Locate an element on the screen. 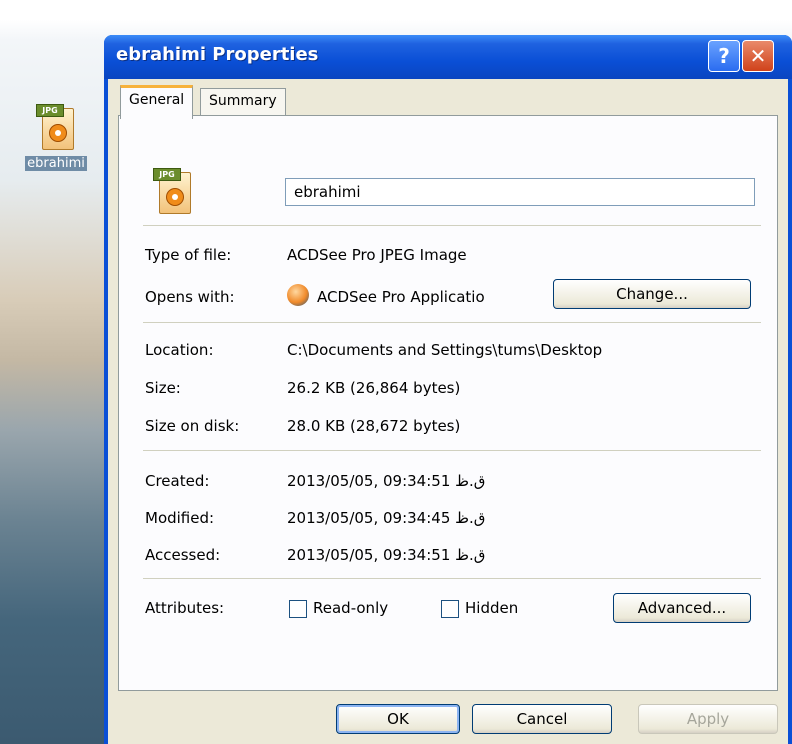 The width and height of the screenshot is (792, 744). close-button: ✕ is located at coordinates (758, 56).